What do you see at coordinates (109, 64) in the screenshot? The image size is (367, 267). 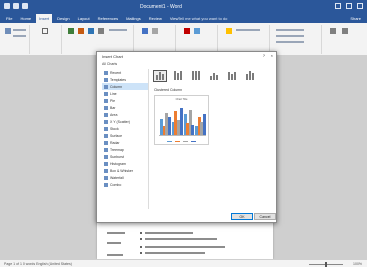 I see `all-charts-tab: All Charts` at bounding box center [109, 64].